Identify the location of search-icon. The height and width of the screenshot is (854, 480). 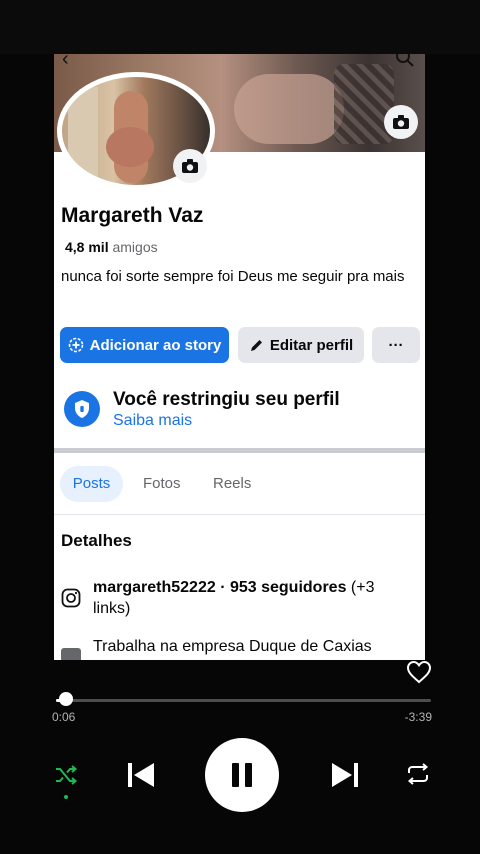
(405, 63).